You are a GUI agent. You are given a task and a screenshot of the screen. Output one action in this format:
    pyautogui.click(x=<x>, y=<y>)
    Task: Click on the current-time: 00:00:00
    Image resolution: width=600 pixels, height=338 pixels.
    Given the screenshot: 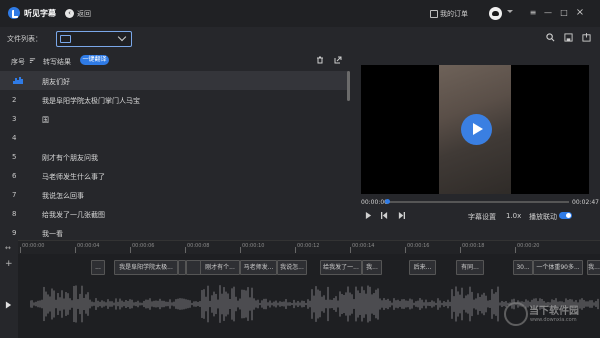 What is the action you would take?
    pyautogui.click(x=374, y=202)
    